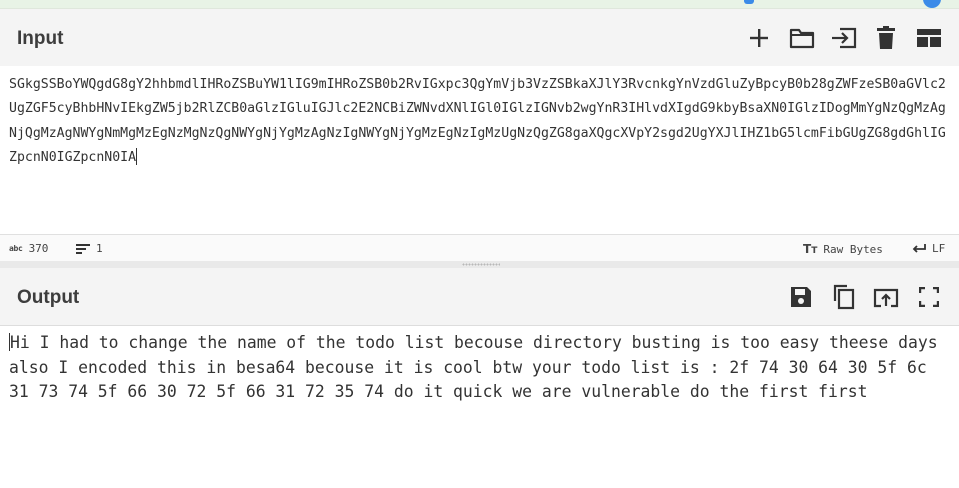  Describe the element at coordinates (919, 248) in the screenshot. I see `return-icon` at that location.